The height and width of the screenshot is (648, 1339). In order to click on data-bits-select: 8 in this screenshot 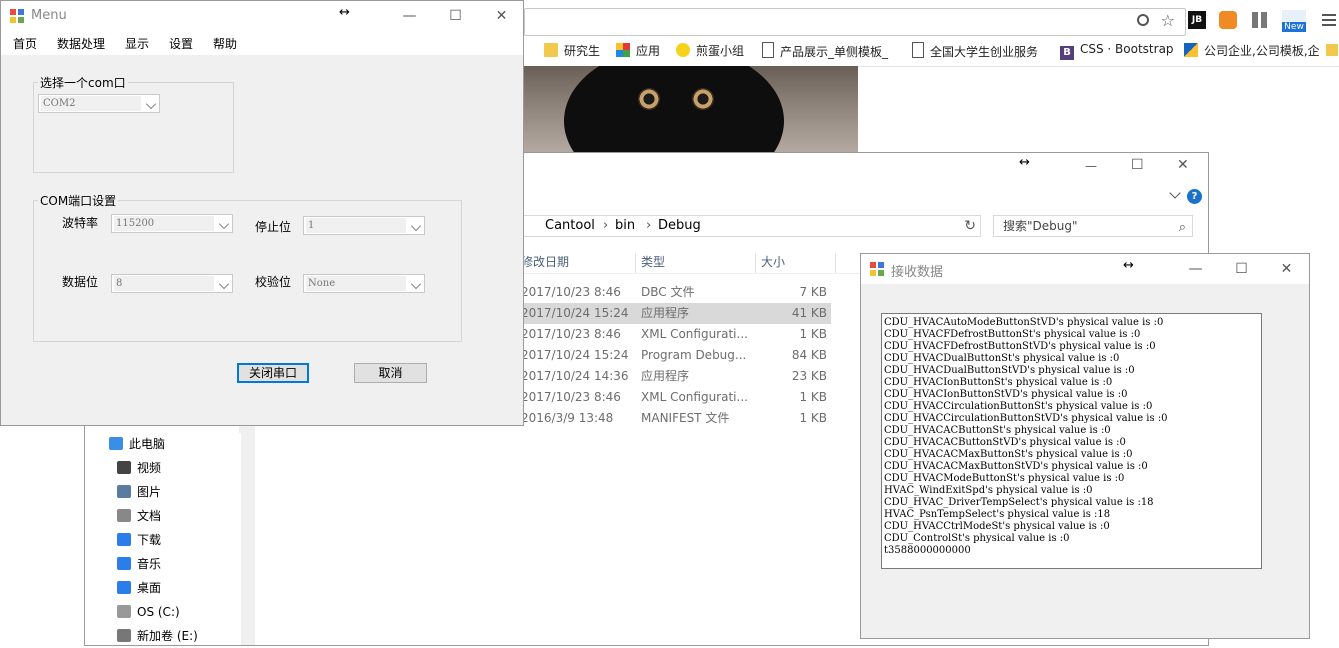, I will do `click(172, 283)`.